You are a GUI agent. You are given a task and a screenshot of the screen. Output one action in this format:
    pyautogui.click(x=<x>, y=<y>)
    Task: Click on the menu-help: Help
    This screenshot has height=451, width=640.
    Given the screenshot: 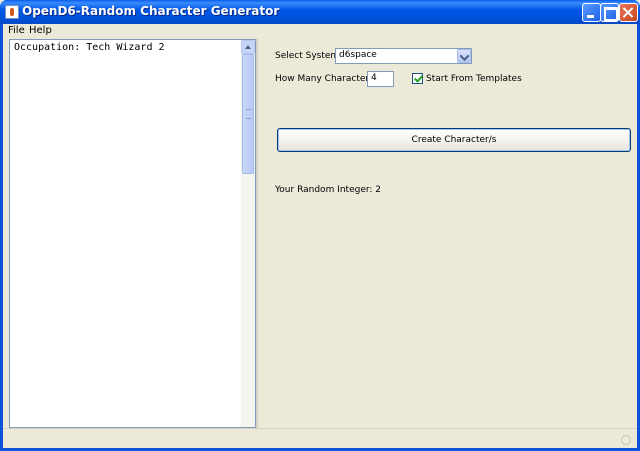 What is the action you would take?
    pyautogui.click(x=40, y=30)
    